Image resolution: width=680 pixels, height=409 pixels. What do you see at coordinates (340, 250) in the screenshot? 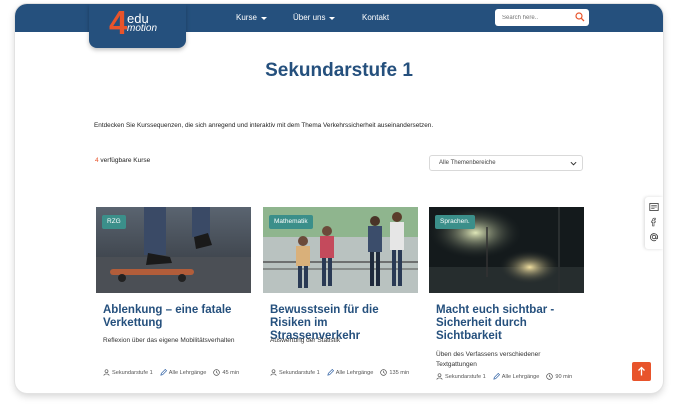
I see `course-image: Mathematik` at bounding box center [340, 250].